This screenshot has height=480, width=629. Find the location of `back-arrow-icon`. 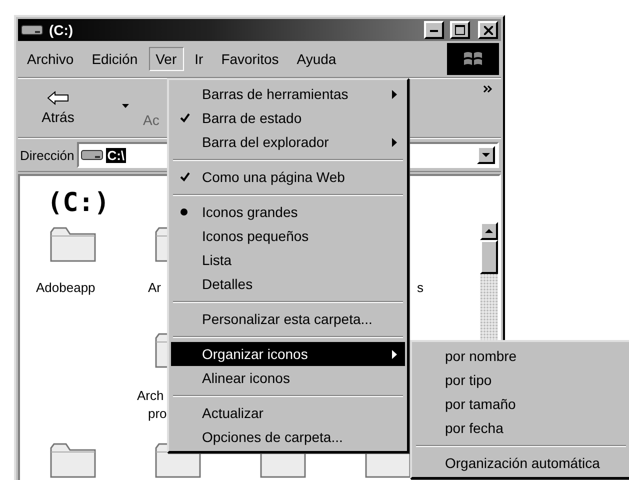

back-arrow-icon is located at coordinates (58, 98).